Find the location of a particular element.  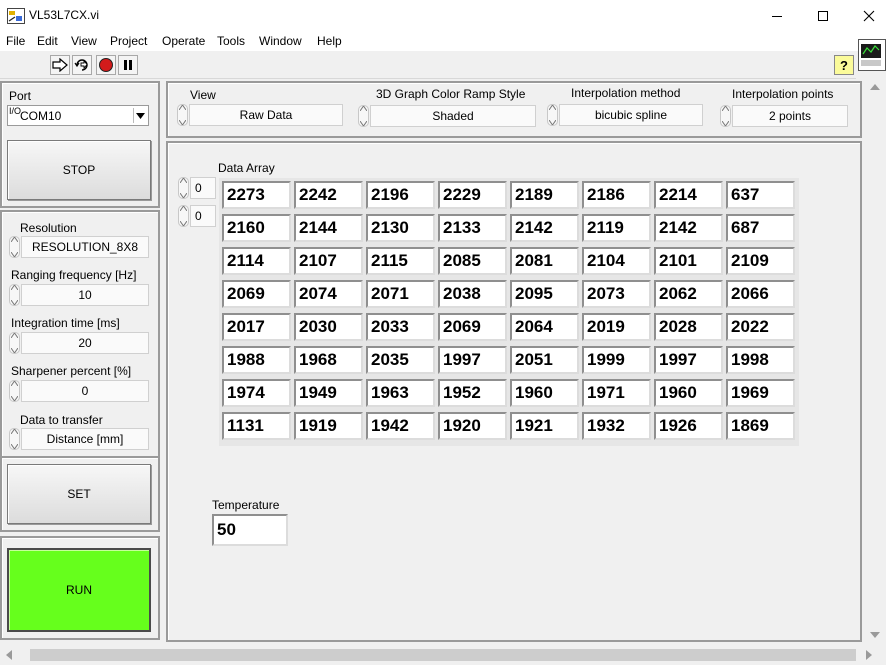

array-cell: 1869 is located at coordinates (760, 426).